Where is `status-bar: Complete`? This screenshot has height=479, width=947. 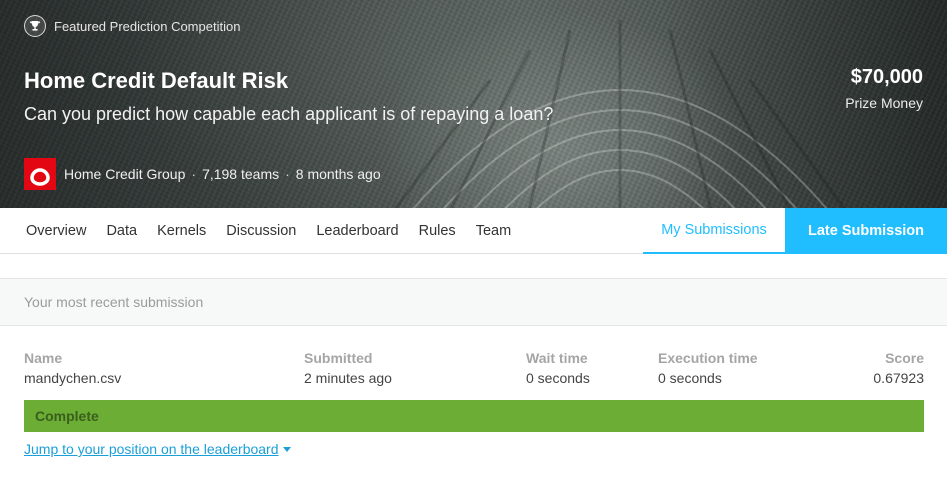
status-bar: Complete is located at coordinates (474, 416).